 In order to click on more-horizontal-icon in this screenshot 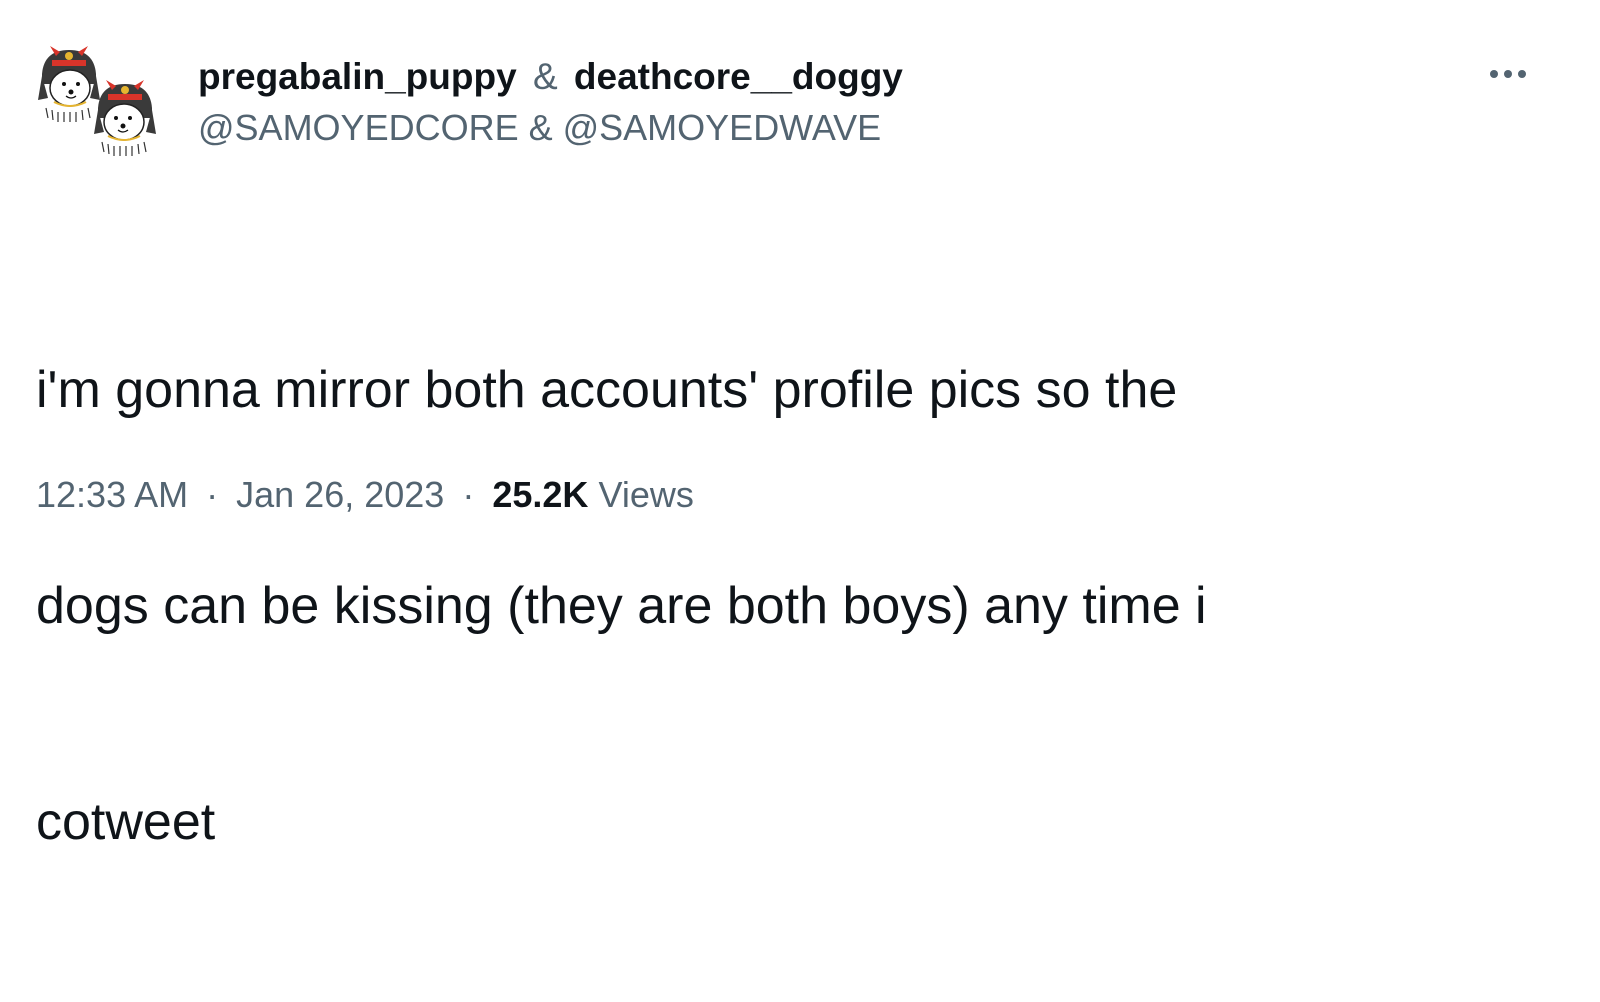, I will do `click(1508, 74)`.